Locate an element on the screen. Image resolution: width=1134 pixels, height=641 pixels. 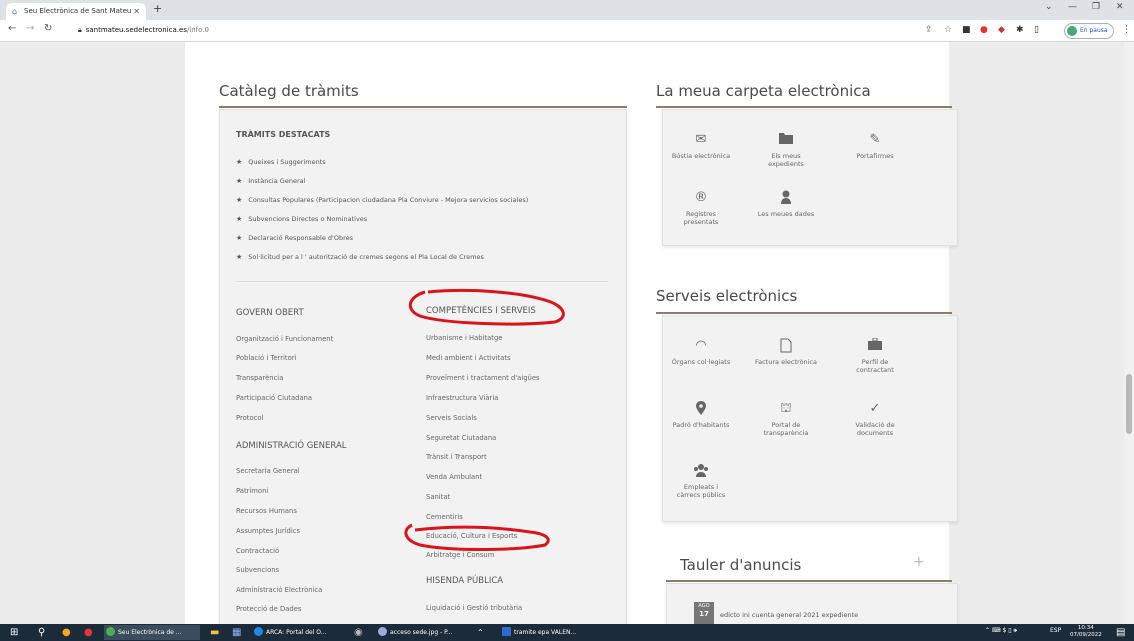
service-item-factura: Factura electrònica is located at coordinates (786, 352).